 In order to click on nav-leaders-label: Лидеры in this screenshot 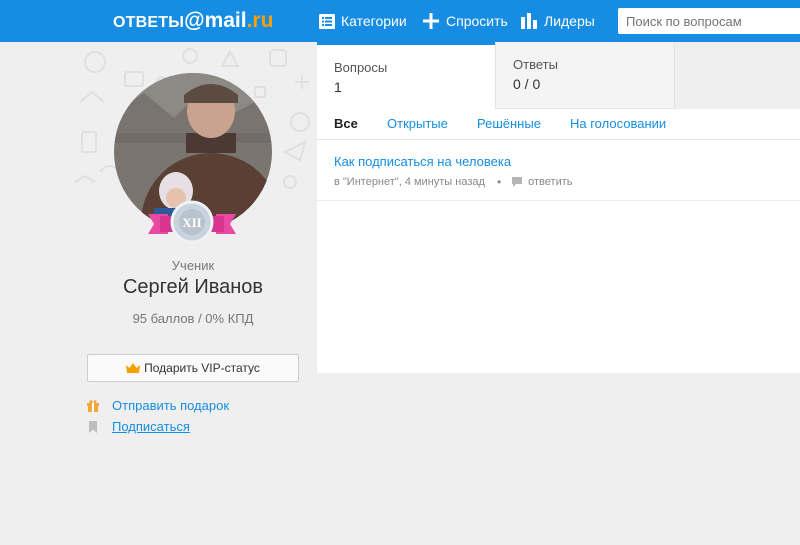, I will do `click(569, 21)`.